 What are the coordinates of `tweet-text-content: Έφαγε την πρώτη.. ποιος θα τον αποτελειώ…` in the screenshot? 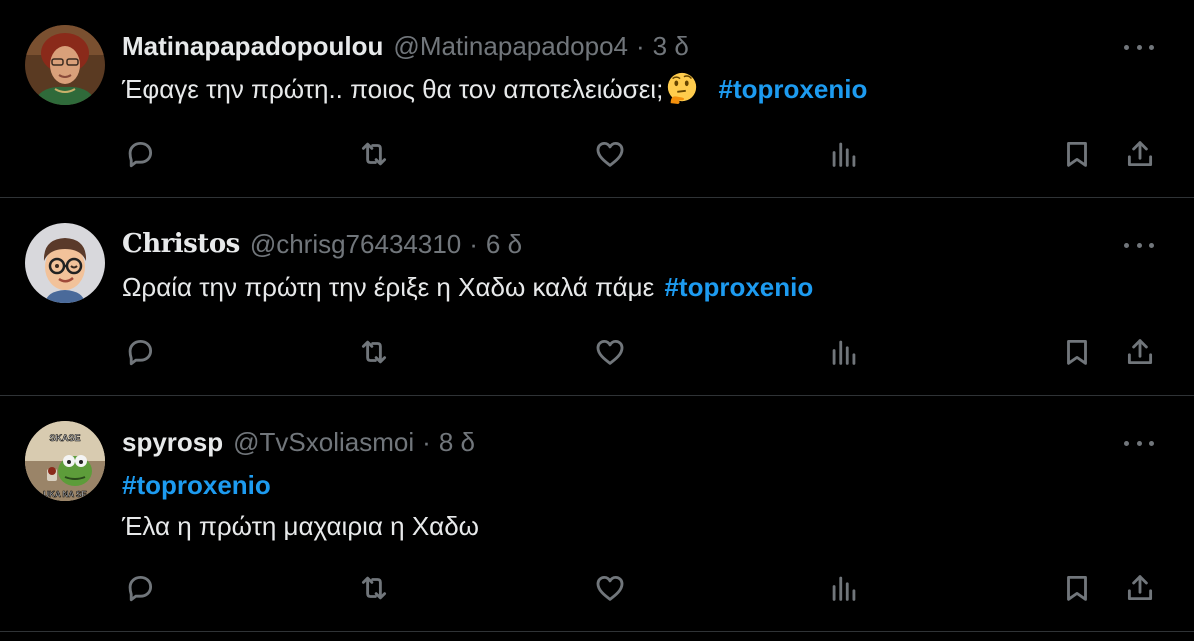 It's located at (393, 89).